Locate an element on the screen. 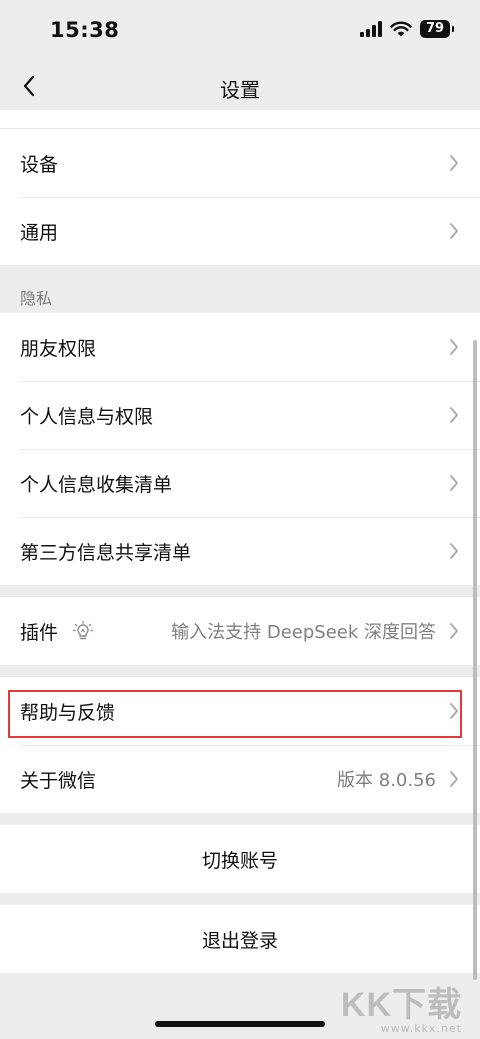  logout-button: 退出登录 is located at coordinates (240, 939).